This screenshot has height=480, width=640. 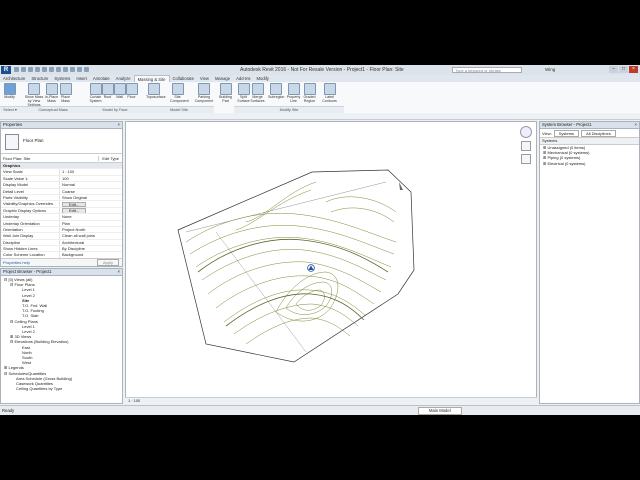 I want to click on split-surface-button: Split Surface, so click(x=243, y=94).